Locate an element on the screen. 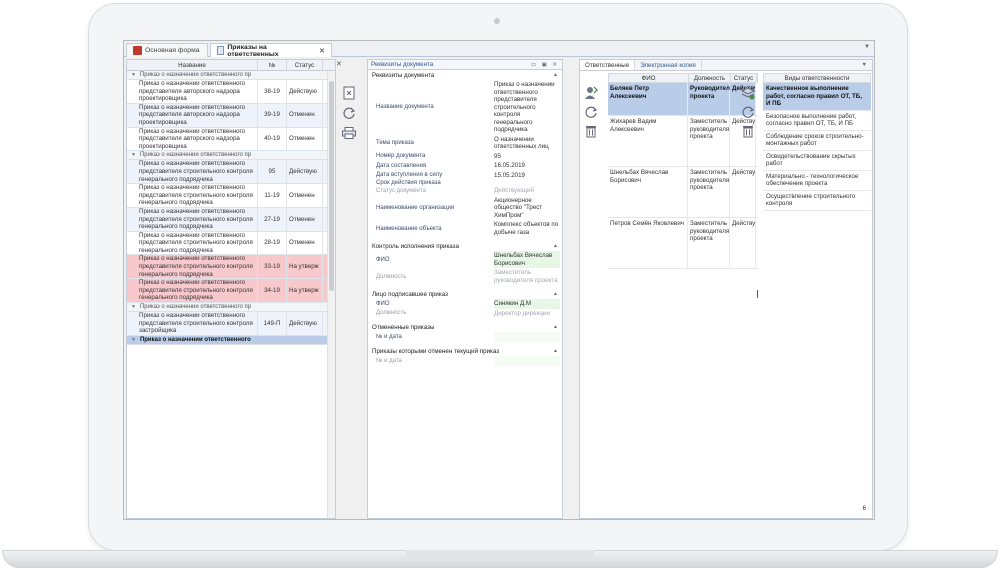  field-value: О назначении ответственных лиц is located at coordinates (527, 143).